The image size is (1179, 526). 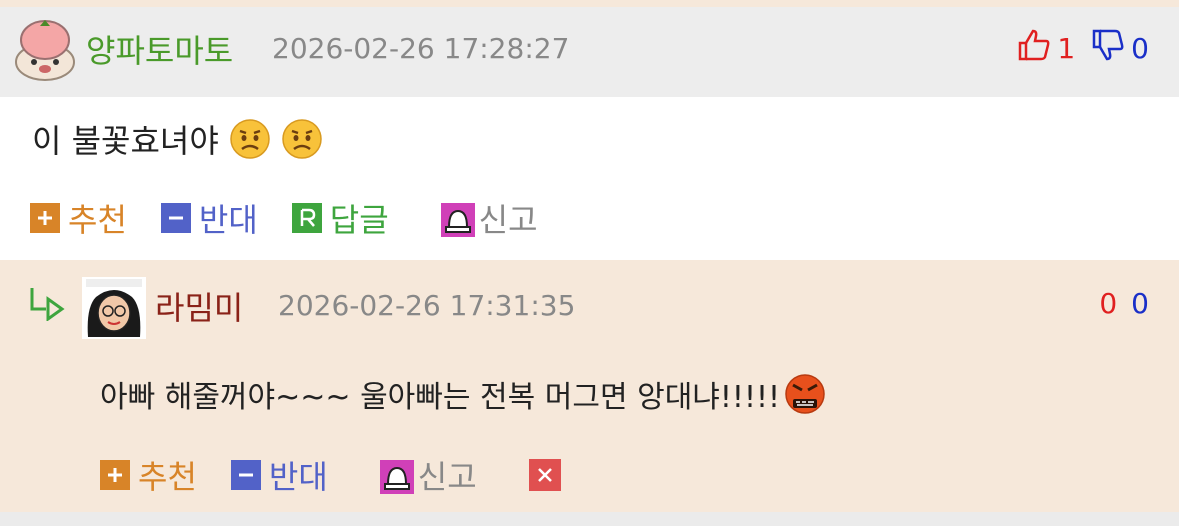 I want to click on comment-date: 2026-02-26 17:28:27, so click(x=421, y=48).